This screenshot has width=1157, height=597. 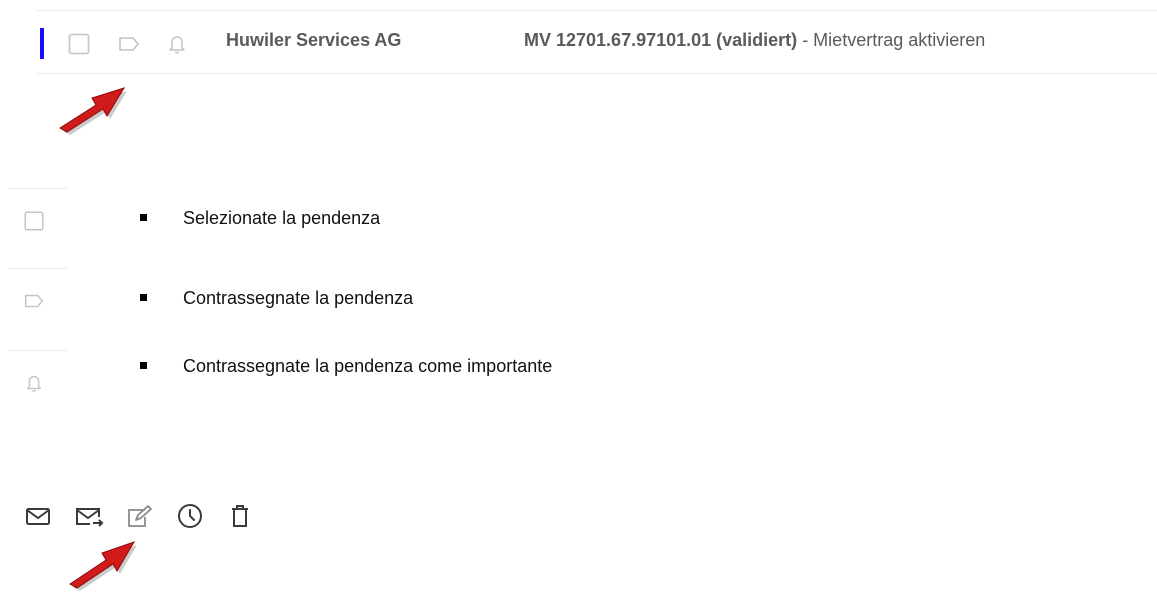 What do you see at coordinates (241, 516) in the screenshot?
I see `trash-icon` at bounding box center [241, 516].